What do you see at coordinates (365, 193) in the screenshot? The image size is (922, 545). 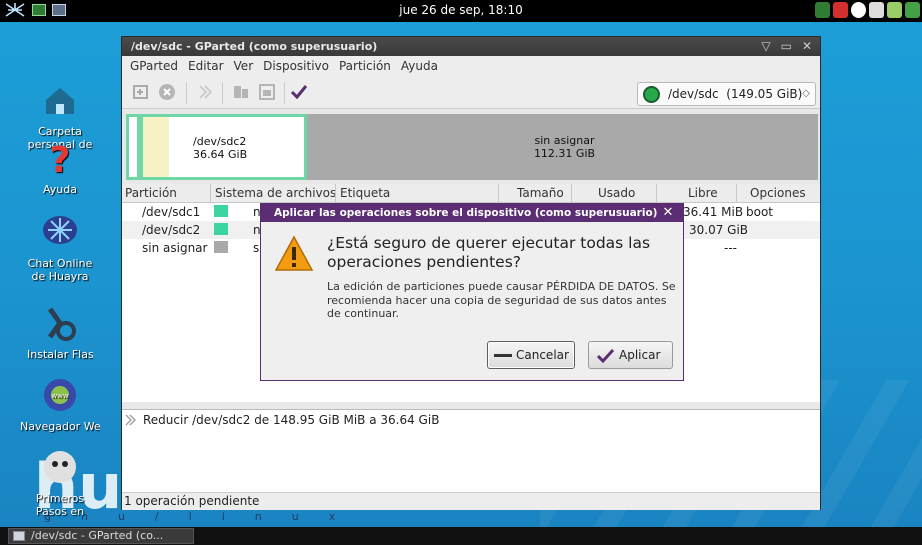 I see `col-etiqueta: Etiqueta` at bounding box center [365, 193].